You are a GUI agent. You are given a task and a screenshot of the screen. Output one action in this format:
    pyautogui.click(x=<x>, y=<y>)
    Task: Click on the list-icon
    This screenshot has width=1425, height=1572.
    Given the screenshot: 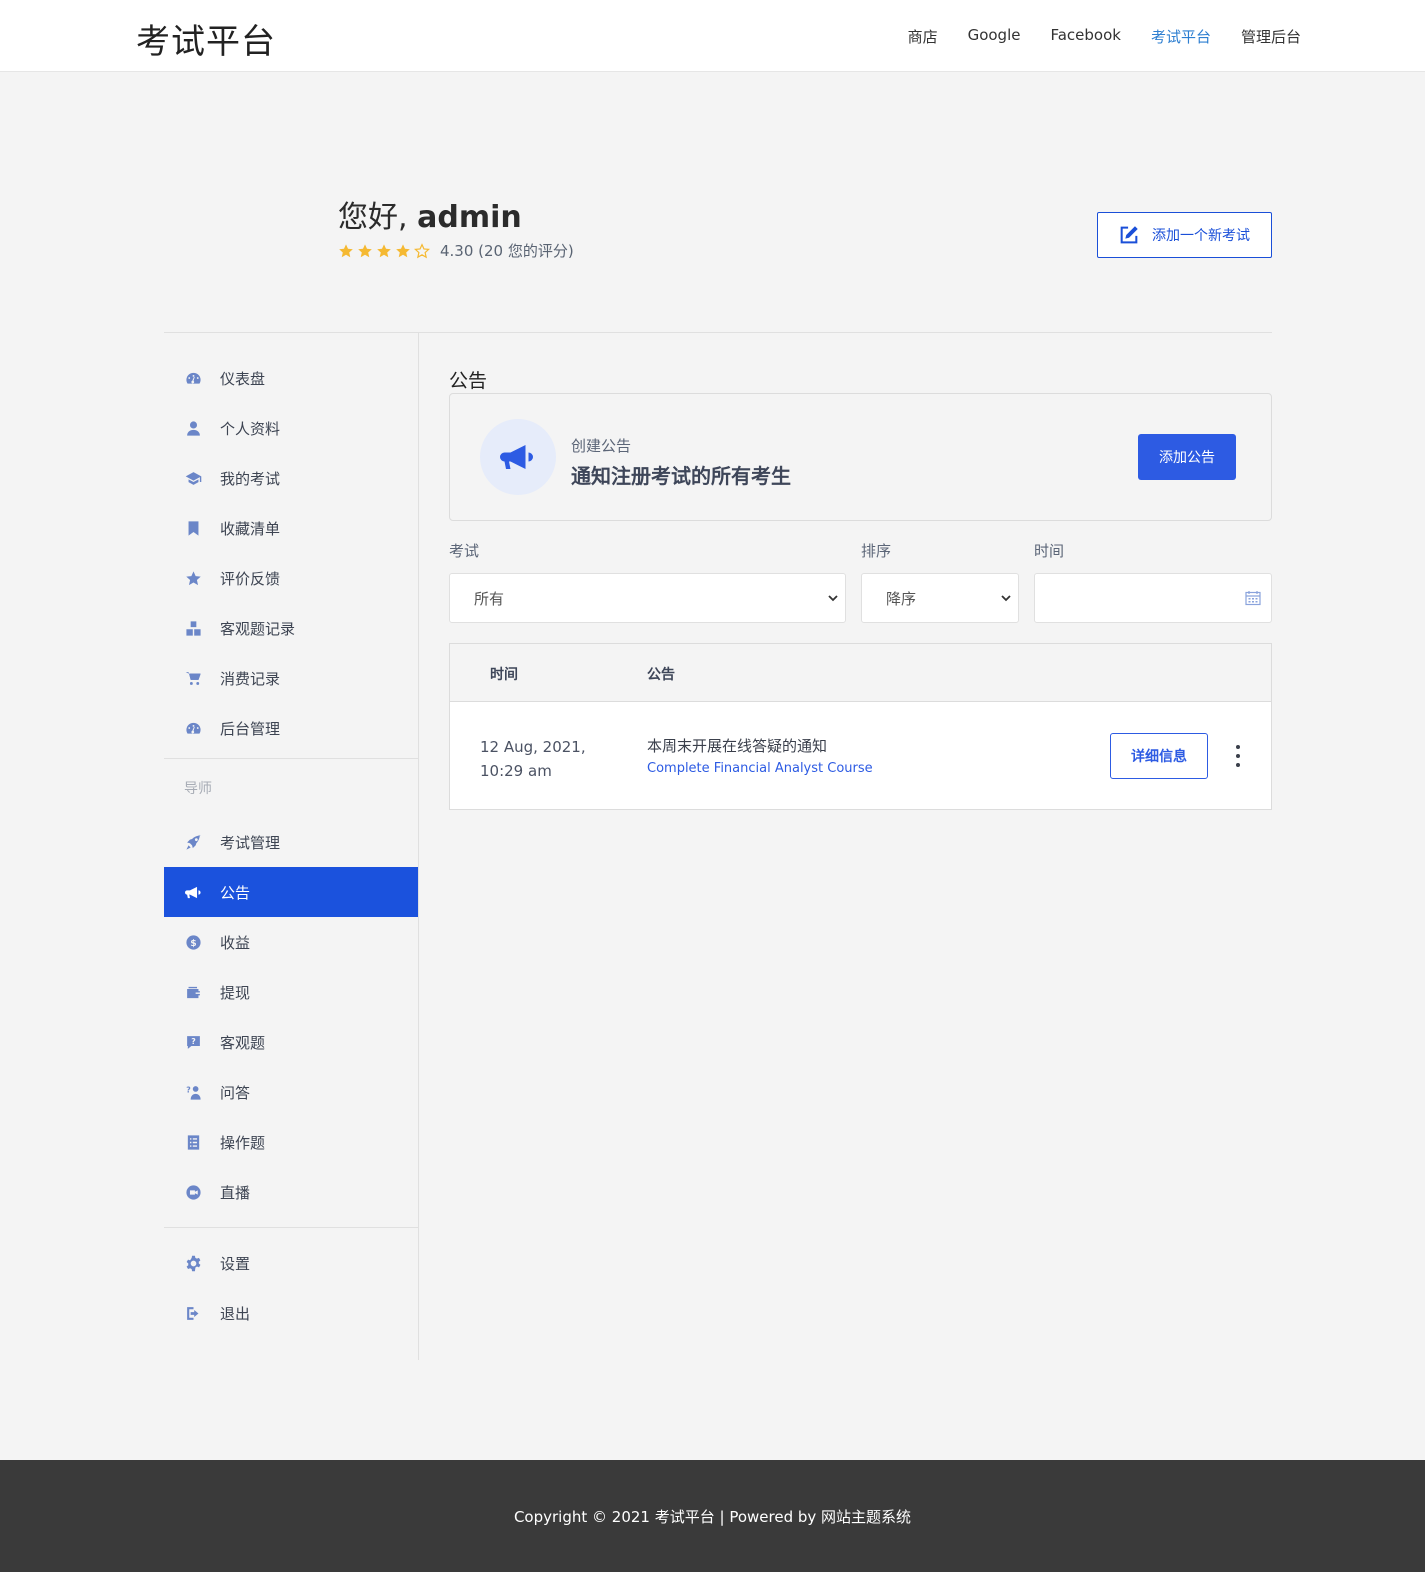 What is the action you would take?
    pyautogui.click(x=193, y=1142)
    